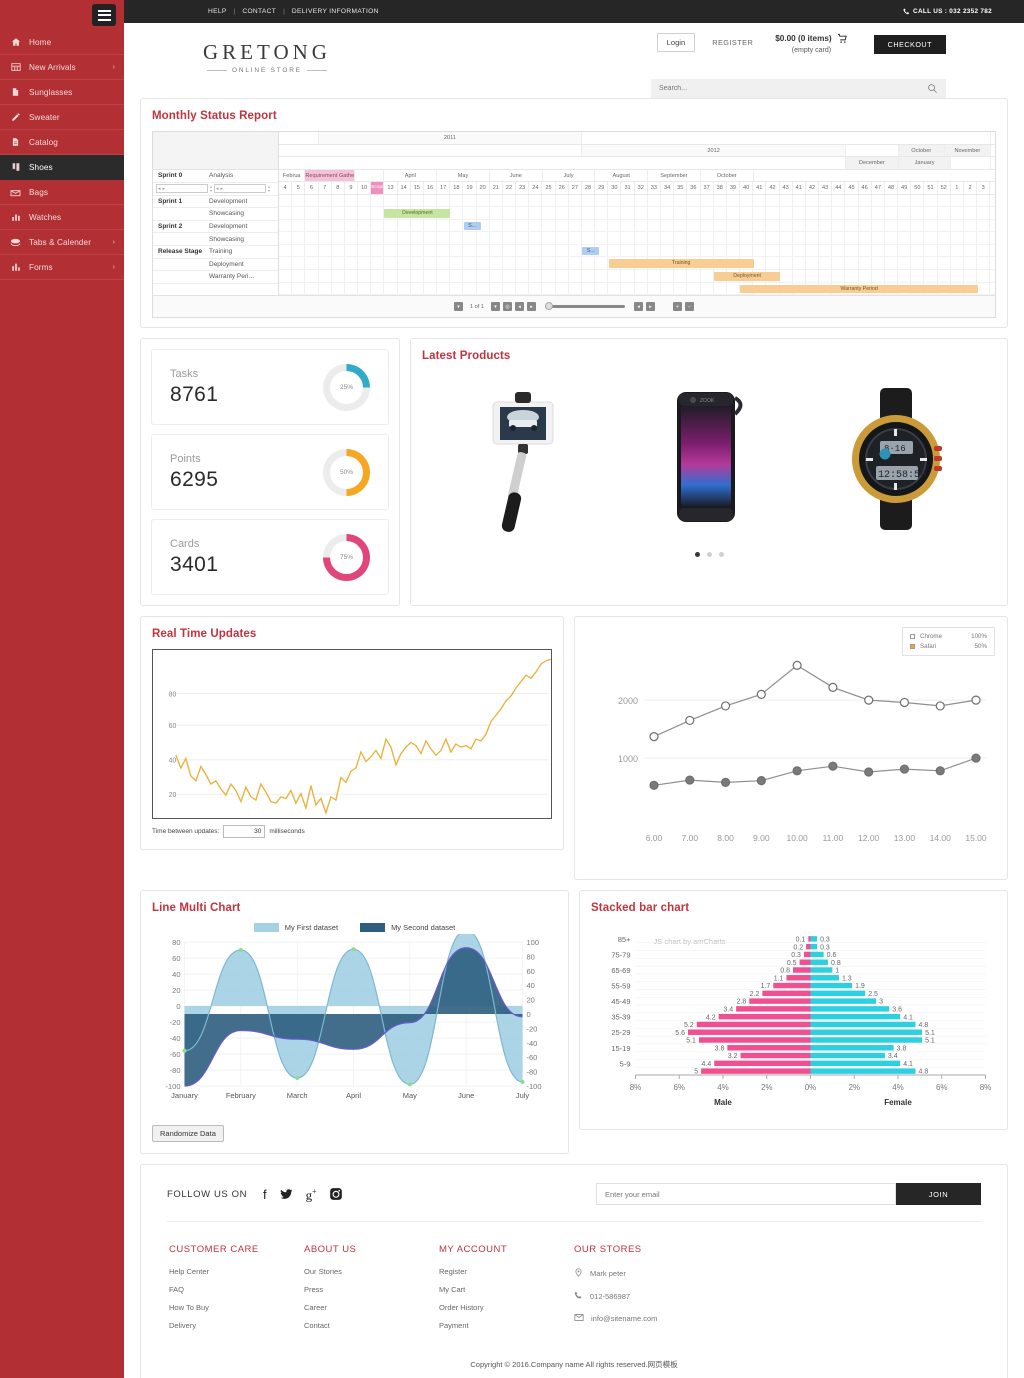 This screenshot has height=1378, width=1024. I want to click on cart-icon, so click(842, 38).